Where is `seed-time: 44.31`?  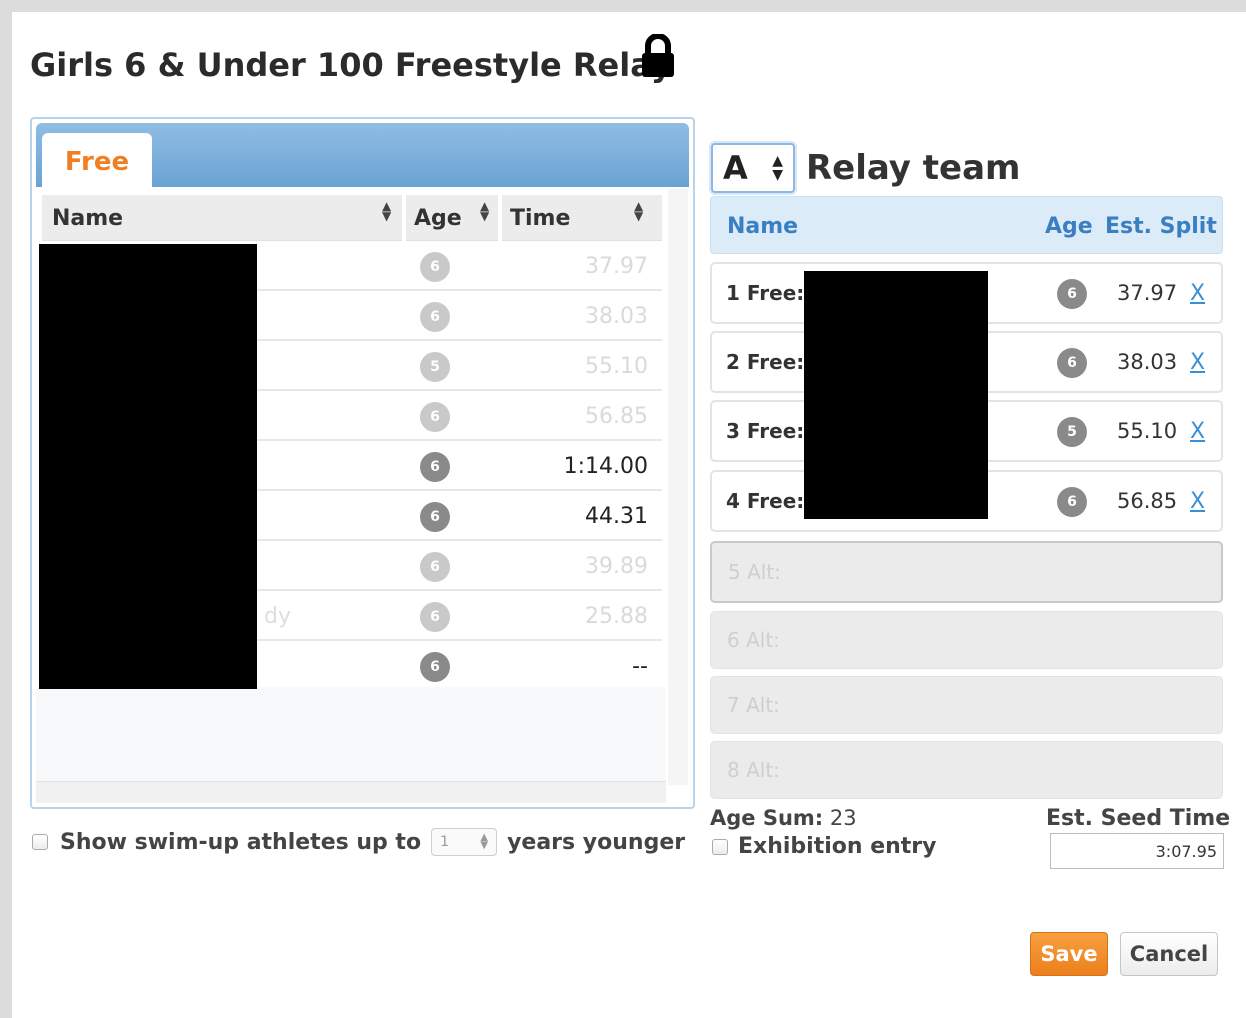
seed-time: 44.31 is located at coordinates (616, 516).